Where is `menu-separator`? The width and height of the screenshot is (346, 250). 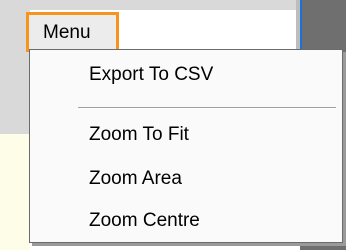
menu-separator is located at coordinates (207, 108).